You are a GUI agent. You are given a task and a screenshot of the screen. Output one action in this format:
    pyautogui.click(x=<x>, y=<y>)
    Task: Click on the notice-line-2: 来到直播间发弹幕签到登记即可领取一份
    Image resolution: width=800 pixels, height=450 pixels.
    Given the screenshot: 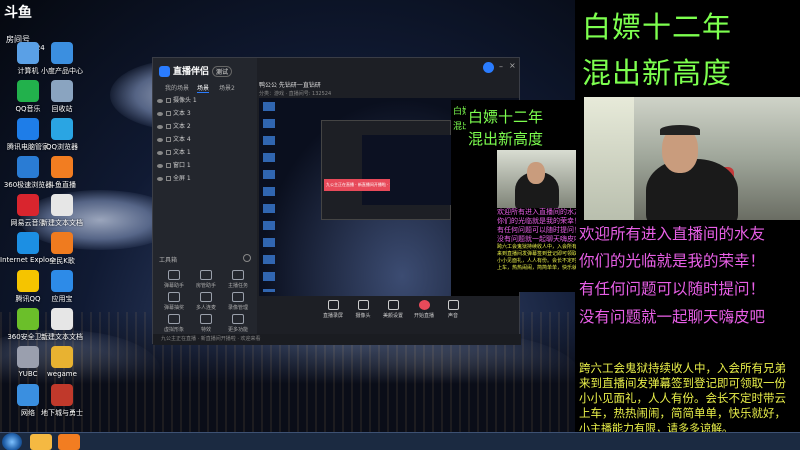 What is the action you would take?
    pyautogui.click(x=682, y=383)
    